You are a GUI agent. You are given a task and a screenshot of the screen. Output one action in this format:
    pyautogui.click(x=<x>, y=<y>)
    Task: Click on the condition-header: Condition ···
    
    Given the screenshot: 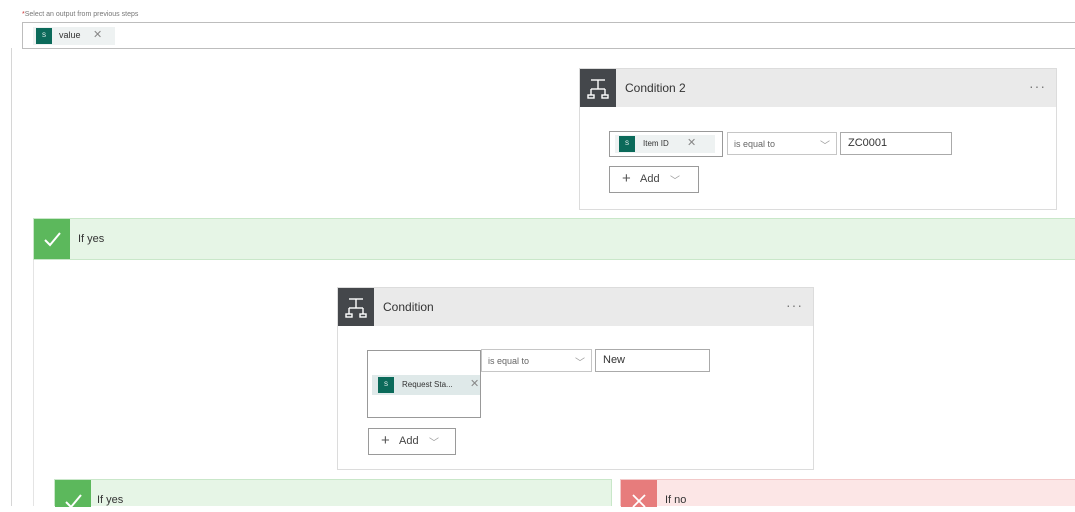 What is the action you would take?
    pyautogui.click(x=575, y=307)
    